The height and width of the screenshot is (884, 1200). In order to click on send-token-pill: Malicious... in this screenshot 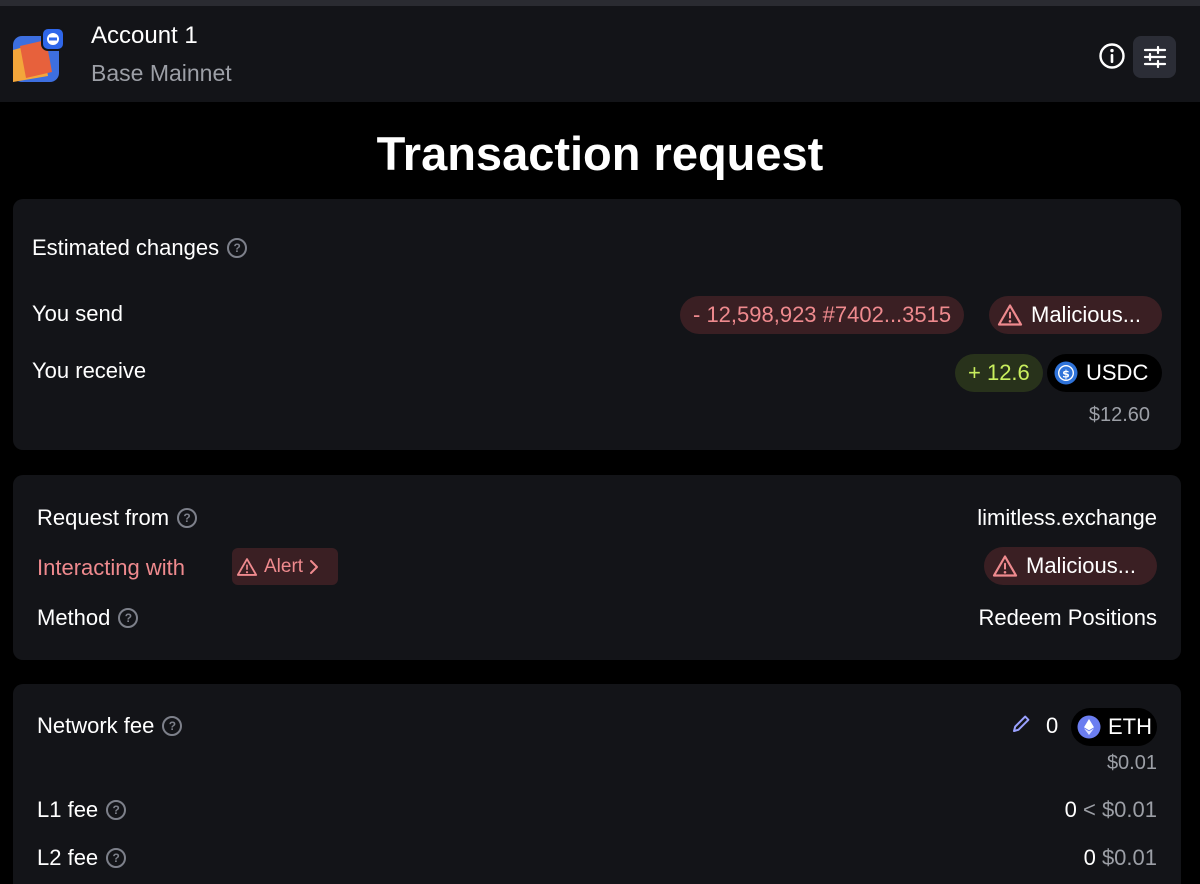, I will do `click(1075, 315)`.